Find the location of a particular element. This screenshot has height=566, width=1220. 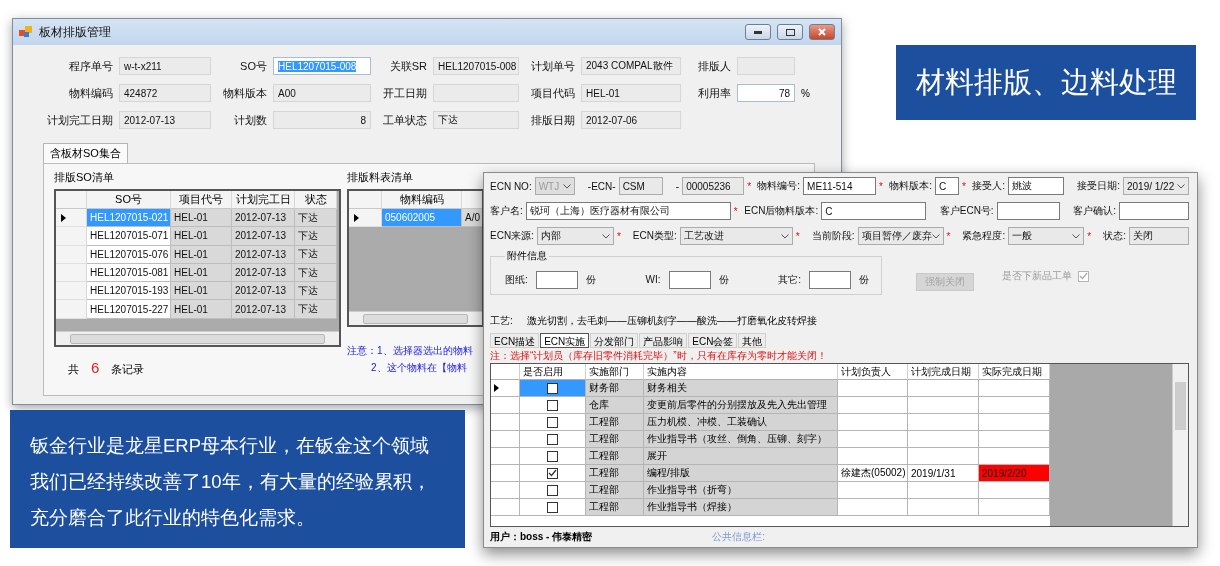

input-field: 关闭 is located at coordinates (1158, 236).